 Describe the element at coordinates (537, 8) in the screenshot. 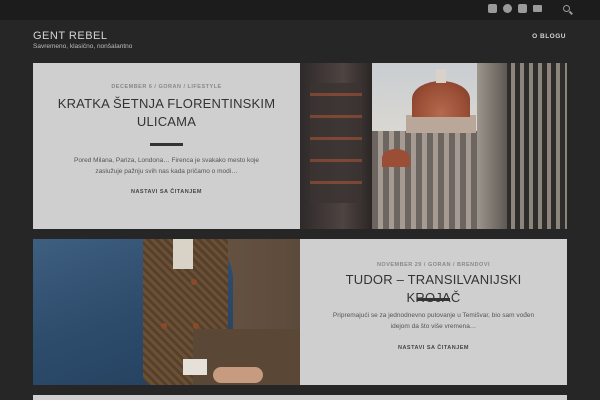

I see `mail-icon` at that location.